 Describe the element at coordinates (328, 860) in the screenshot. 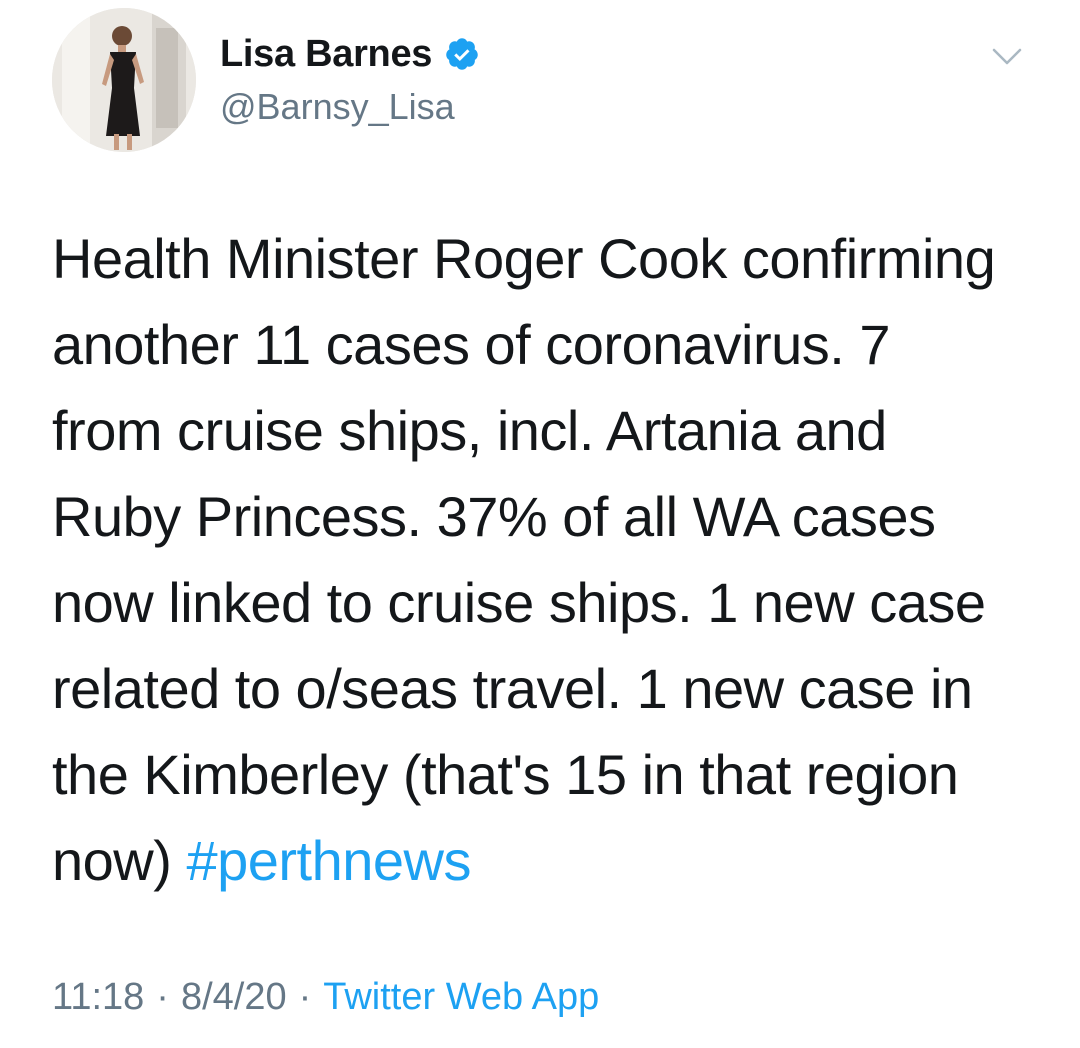

I see `hashtag-link: #perthnews` at that location.